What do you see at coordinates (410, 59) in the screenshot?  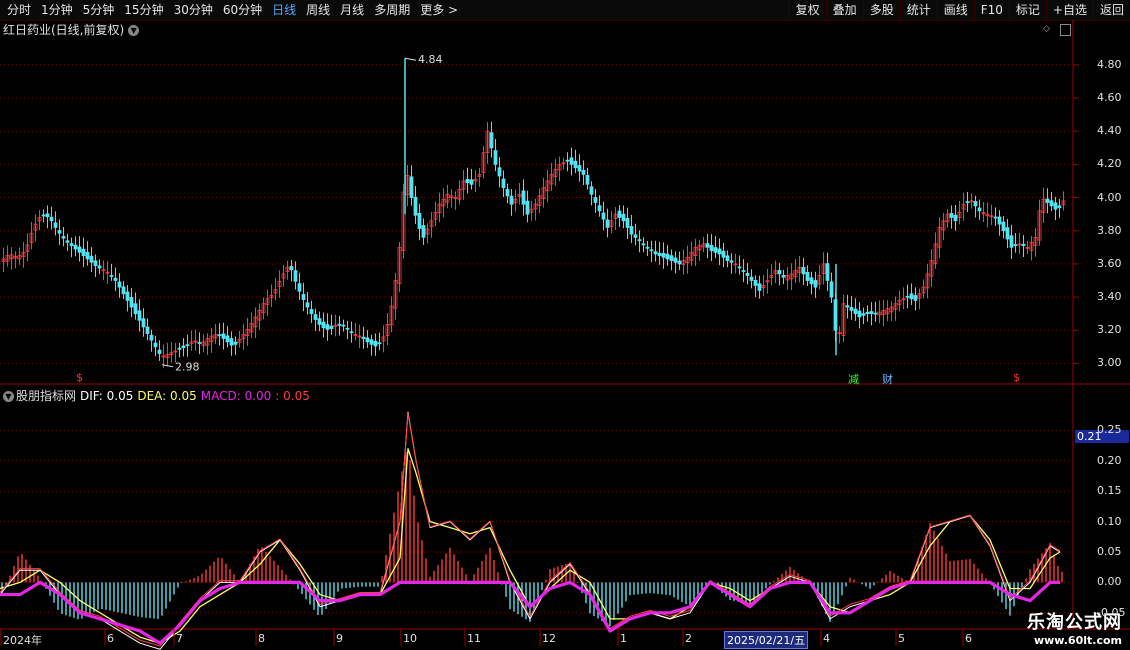 I see `high-annotation-line` at bounding box center [410, 59].